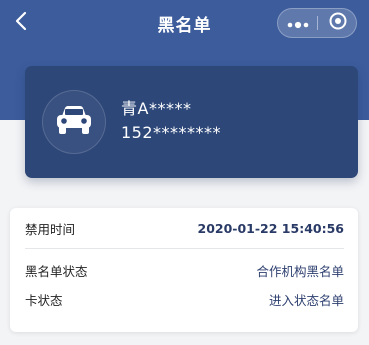 The width and height of the screenshot is (369, 345). I want to click on navigation-bar: 黑名单, so click(184, 22).